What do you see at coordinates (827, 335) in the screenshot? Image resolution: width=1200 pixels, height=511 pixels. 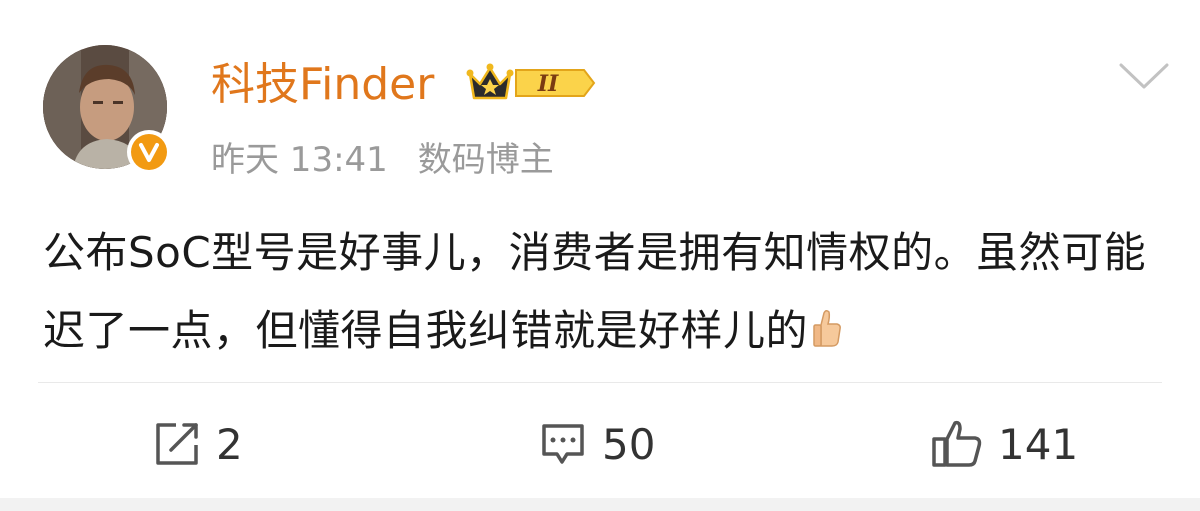 I see `thumbs-up-emoji-icon` at bounding box center [827, 335].